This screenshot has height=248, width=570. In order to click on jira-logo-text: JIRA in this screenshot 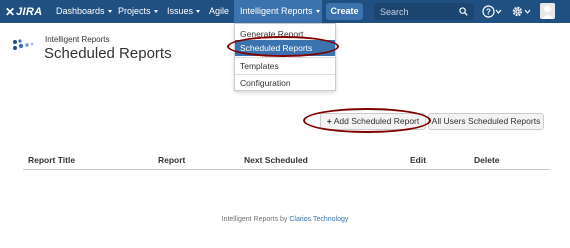, I will do `click(29, 11)`.